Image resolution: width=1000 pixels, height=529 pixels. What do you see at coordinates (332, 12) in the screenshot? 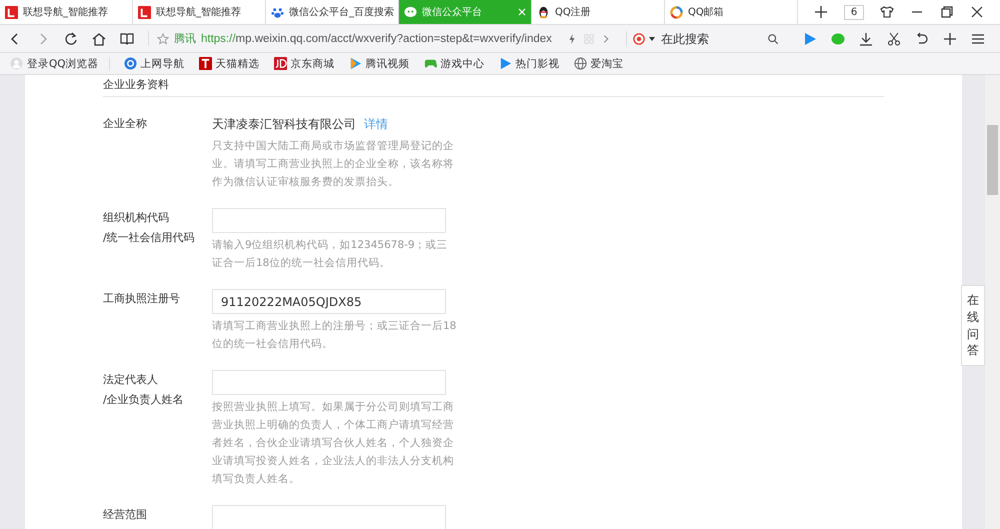
I see `browser-tab: 微信公众平台_百度搜索` at bounding box center [332, 12].